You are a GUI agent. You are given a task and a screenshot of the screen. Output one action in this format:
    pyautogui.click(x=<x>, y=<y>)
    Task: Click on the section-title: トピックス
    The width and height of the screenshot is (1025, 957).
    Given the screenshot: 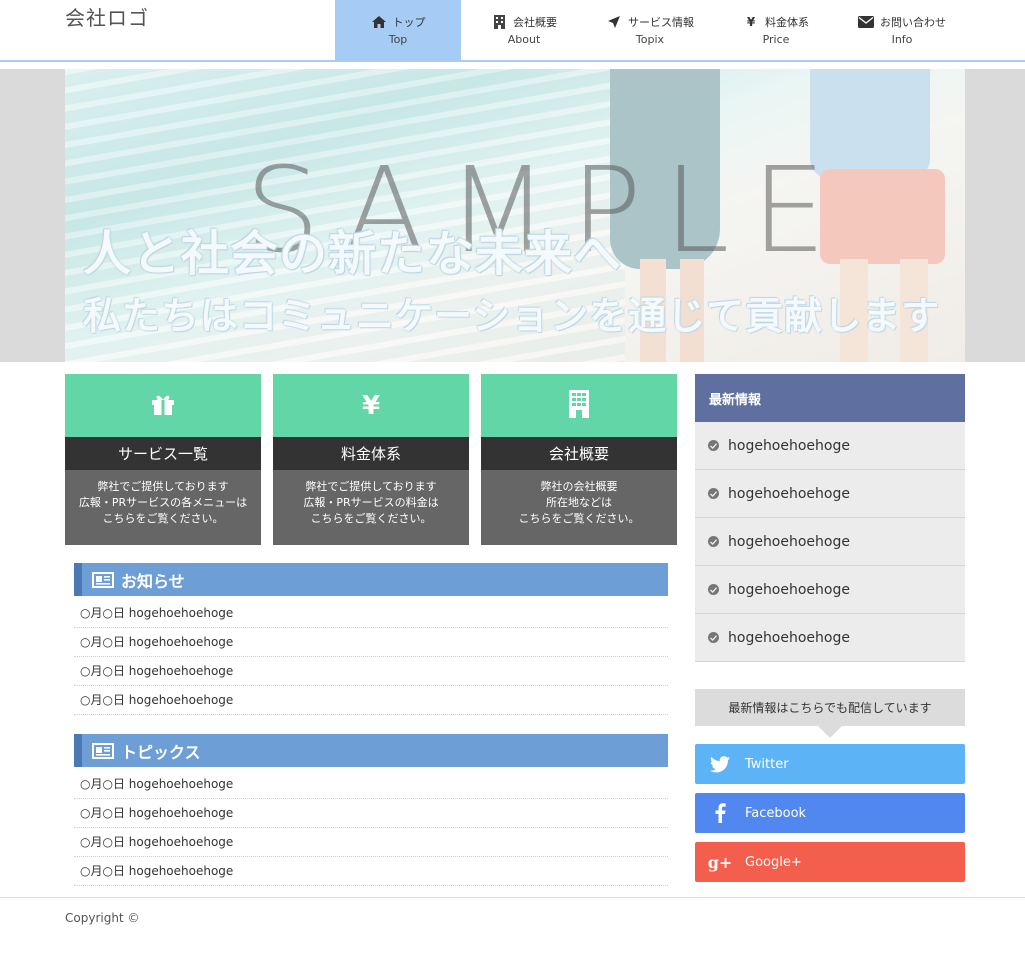 What is the action you would take?
    pyautogui.click(x=161, y=752)
    